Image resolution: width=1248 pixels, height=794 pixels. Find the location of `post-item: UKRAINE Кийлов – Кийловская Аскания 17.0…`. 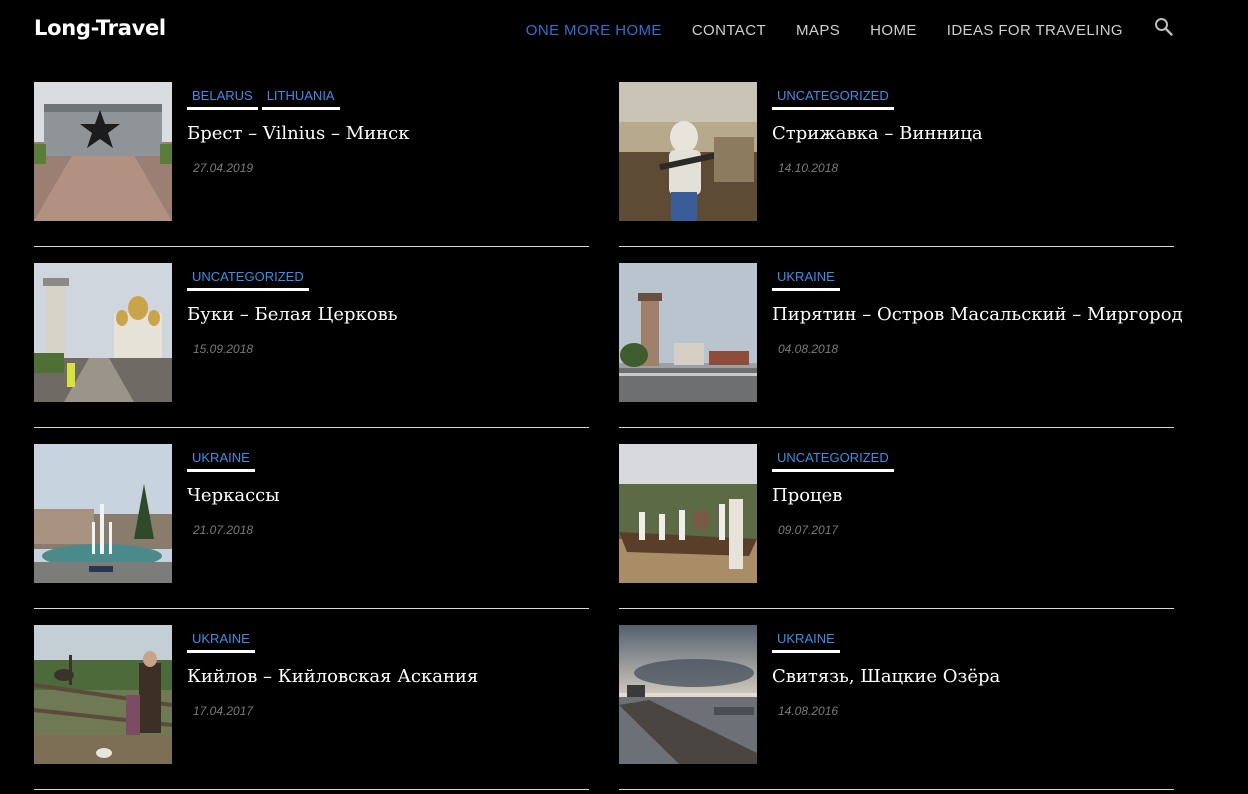

post-item: UKRAINE Кийлов – Кийловская Аскания 17.0… is located at coordinates (311, 707).